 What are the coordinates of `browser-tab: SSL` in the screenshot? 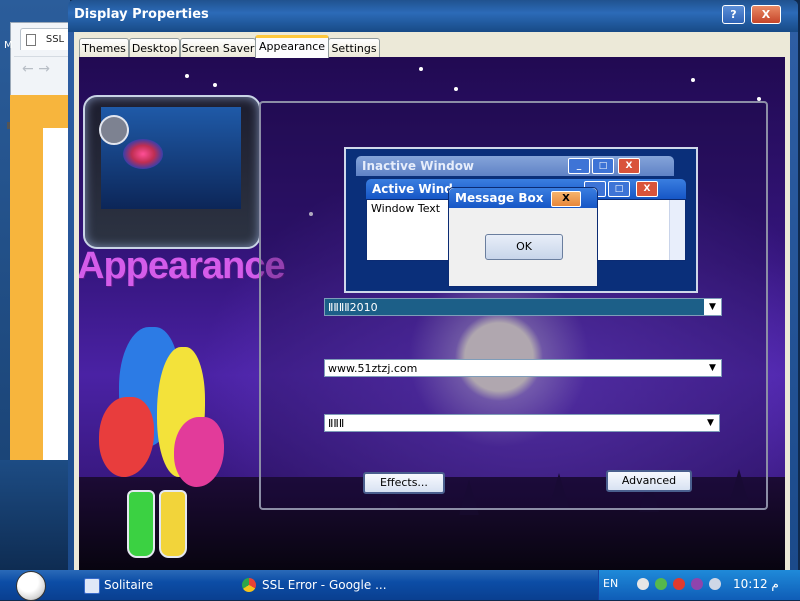 It's located at (46, 39).